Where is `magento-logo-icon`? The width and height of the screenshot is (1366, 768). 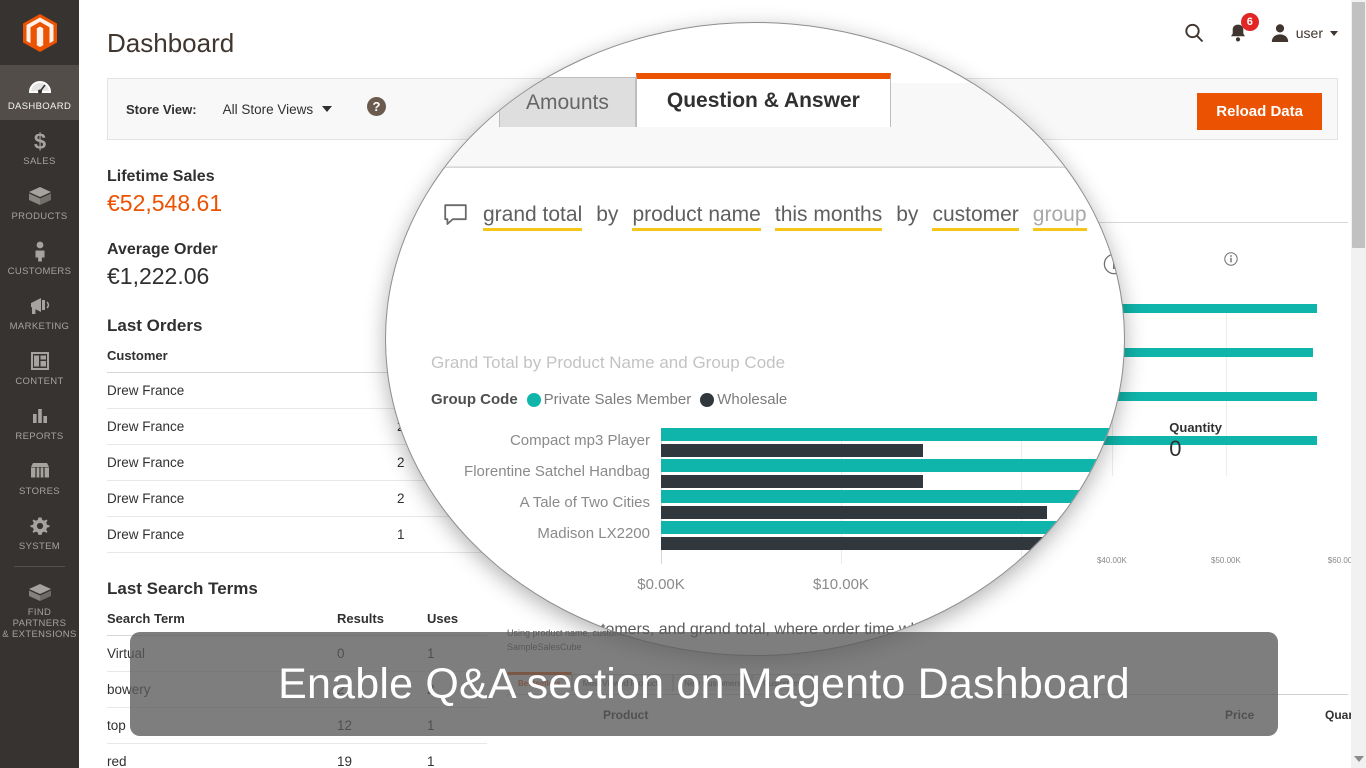
magento-logo-icon is located at coordinates (39, 32).